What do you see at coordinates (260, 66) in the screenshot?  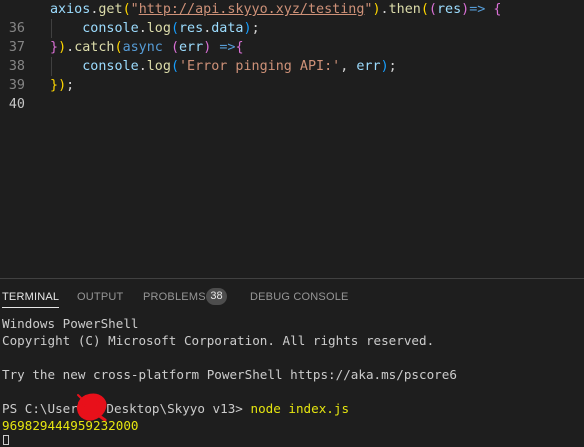 I see `token: 'Error pinging API:'` at bounding box center [260, 66].